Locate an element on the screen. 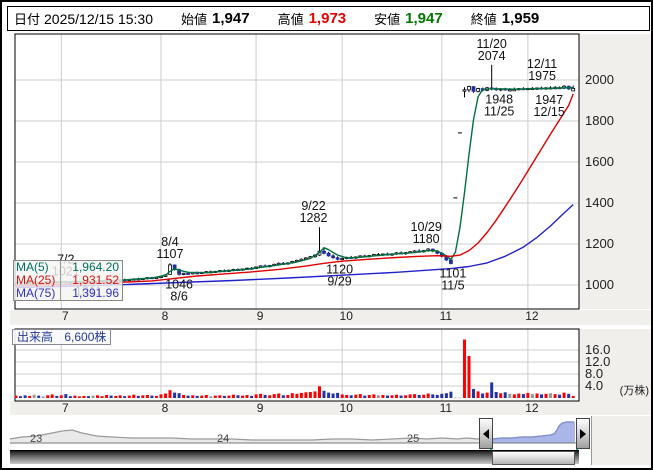 This screenshot has height=470, width=653. low-value: 1,947 is located at coordinates (424, 18).